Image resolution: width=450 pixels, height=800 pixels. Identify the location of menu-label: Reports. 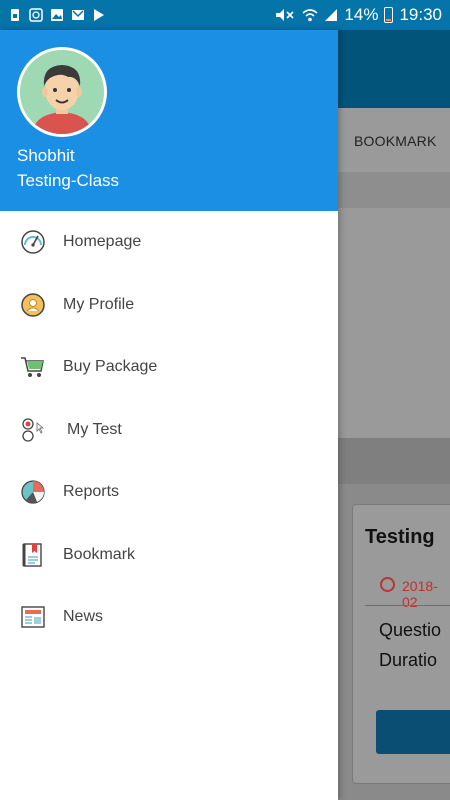
(91, 492).